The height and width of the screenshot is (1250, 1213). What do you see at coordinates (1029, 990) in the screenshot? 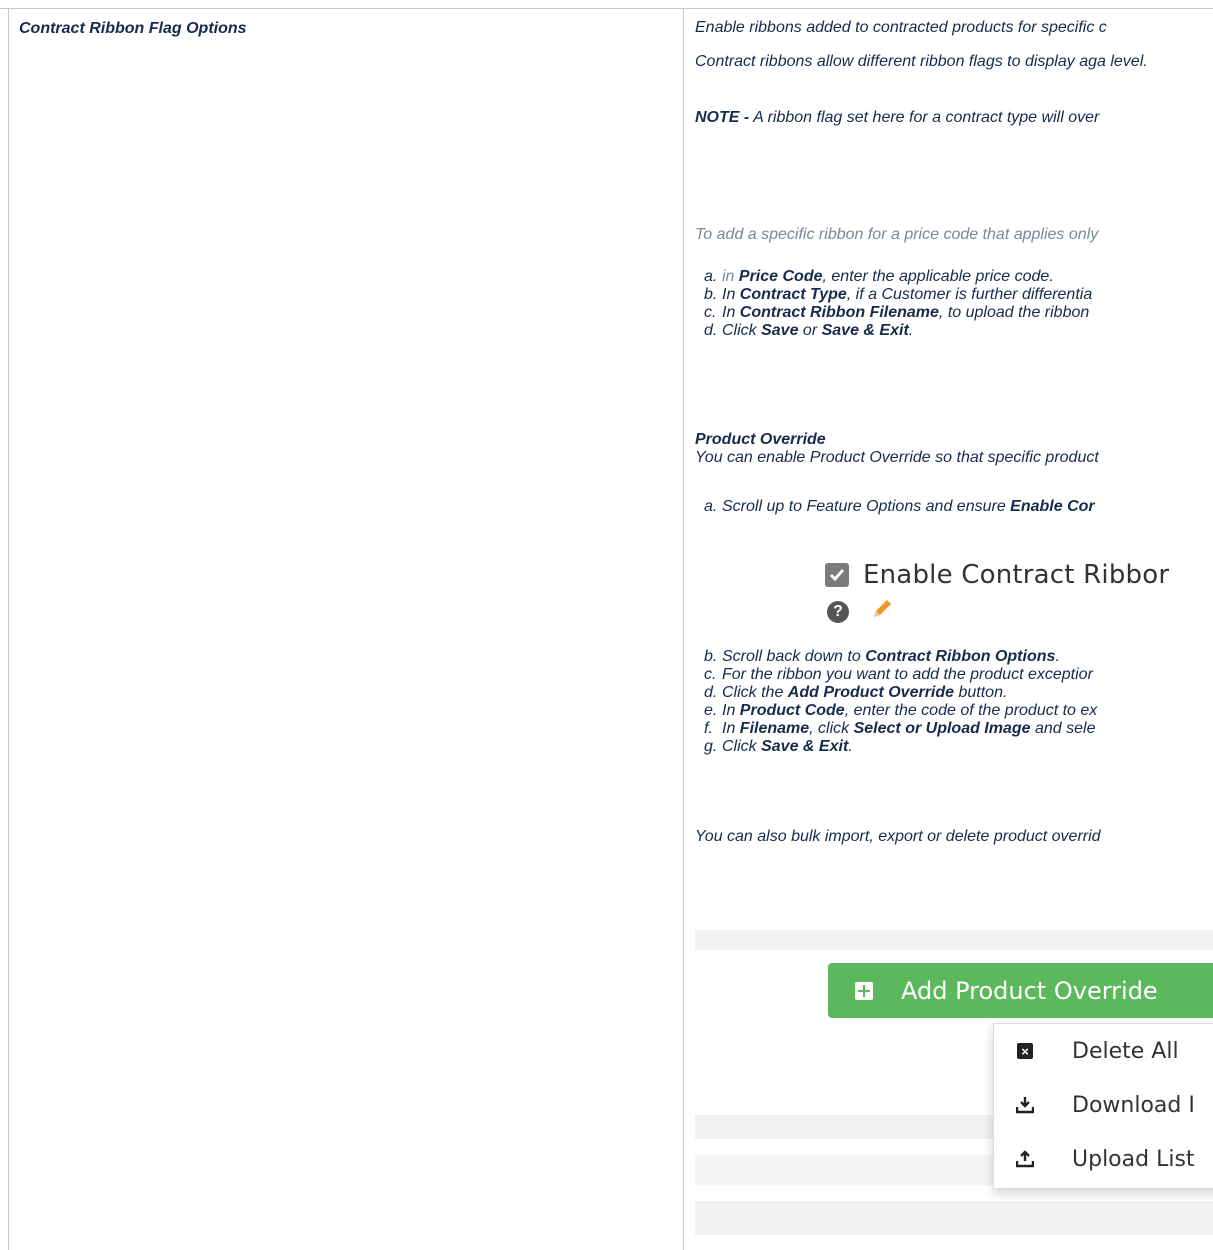
I see `add-product-override-label: Add Product Override` at bounding box center [1029, 990].